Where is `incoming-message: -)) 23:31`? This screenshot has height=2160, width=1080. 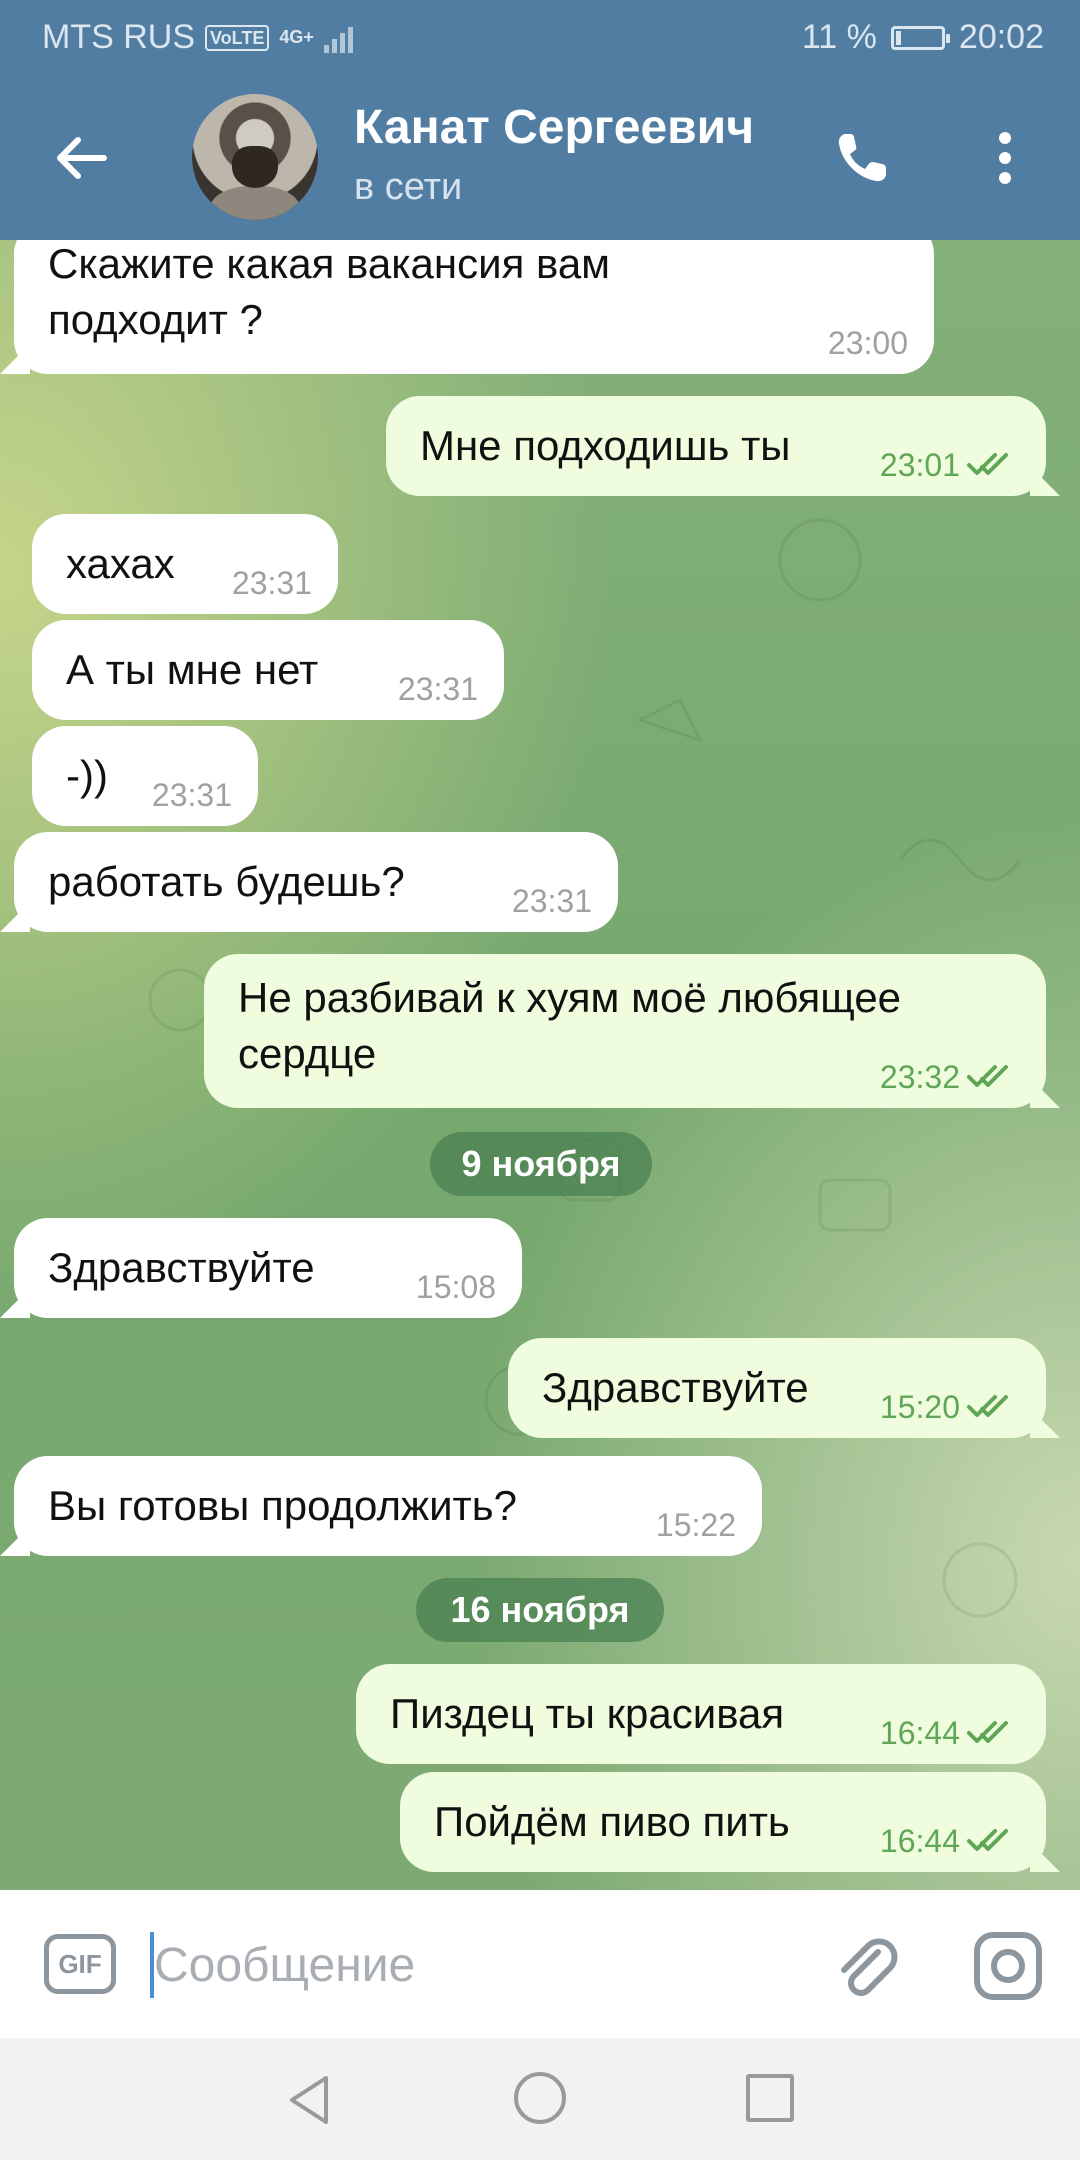
incoming-message: -)) 23:31 is located at coordinates (145, 776).